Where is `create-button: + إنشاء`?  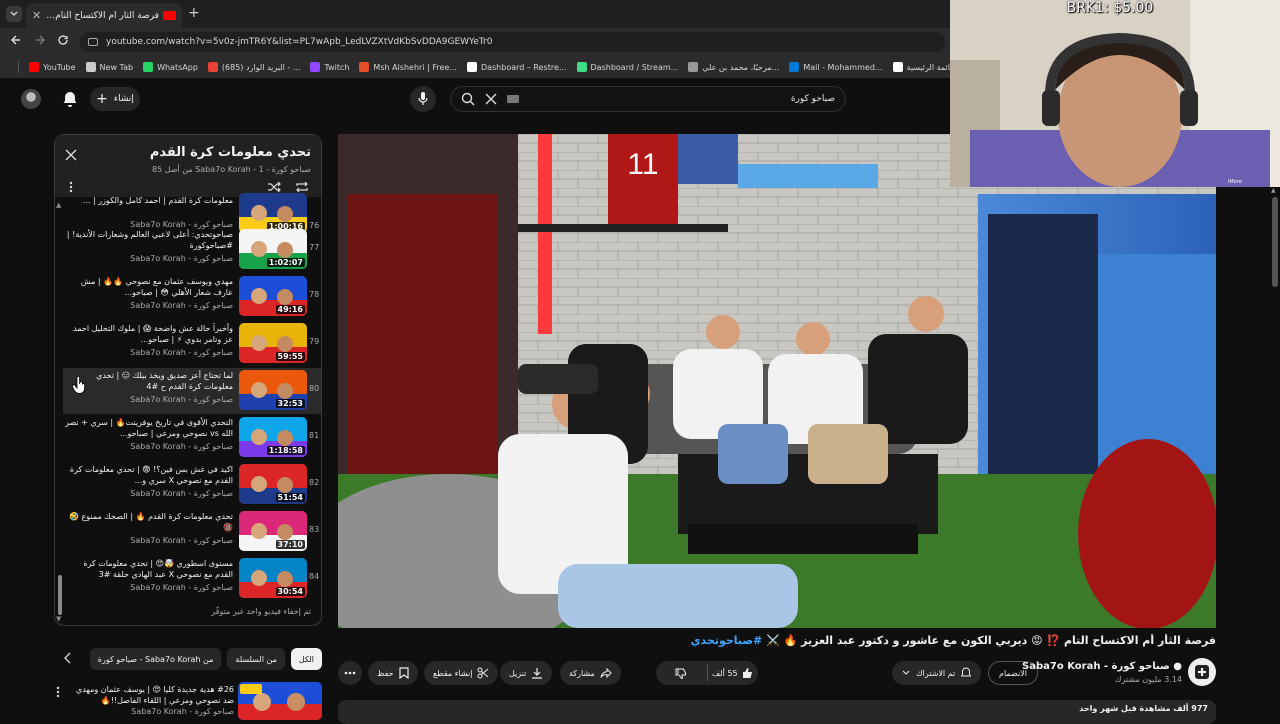
create-button: + إنشاء is located at coordinates (115, 99).